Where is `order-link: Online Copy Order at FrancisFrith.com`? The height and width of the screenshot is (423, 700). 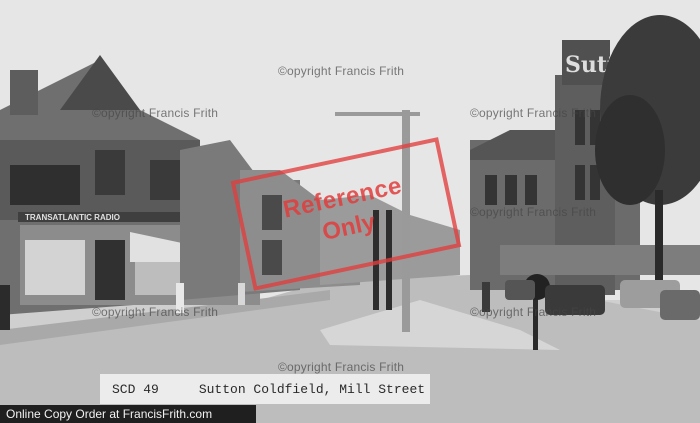 order-link: Online Copy Order at FrancisFrith.com is located at coordinates (128, 414).